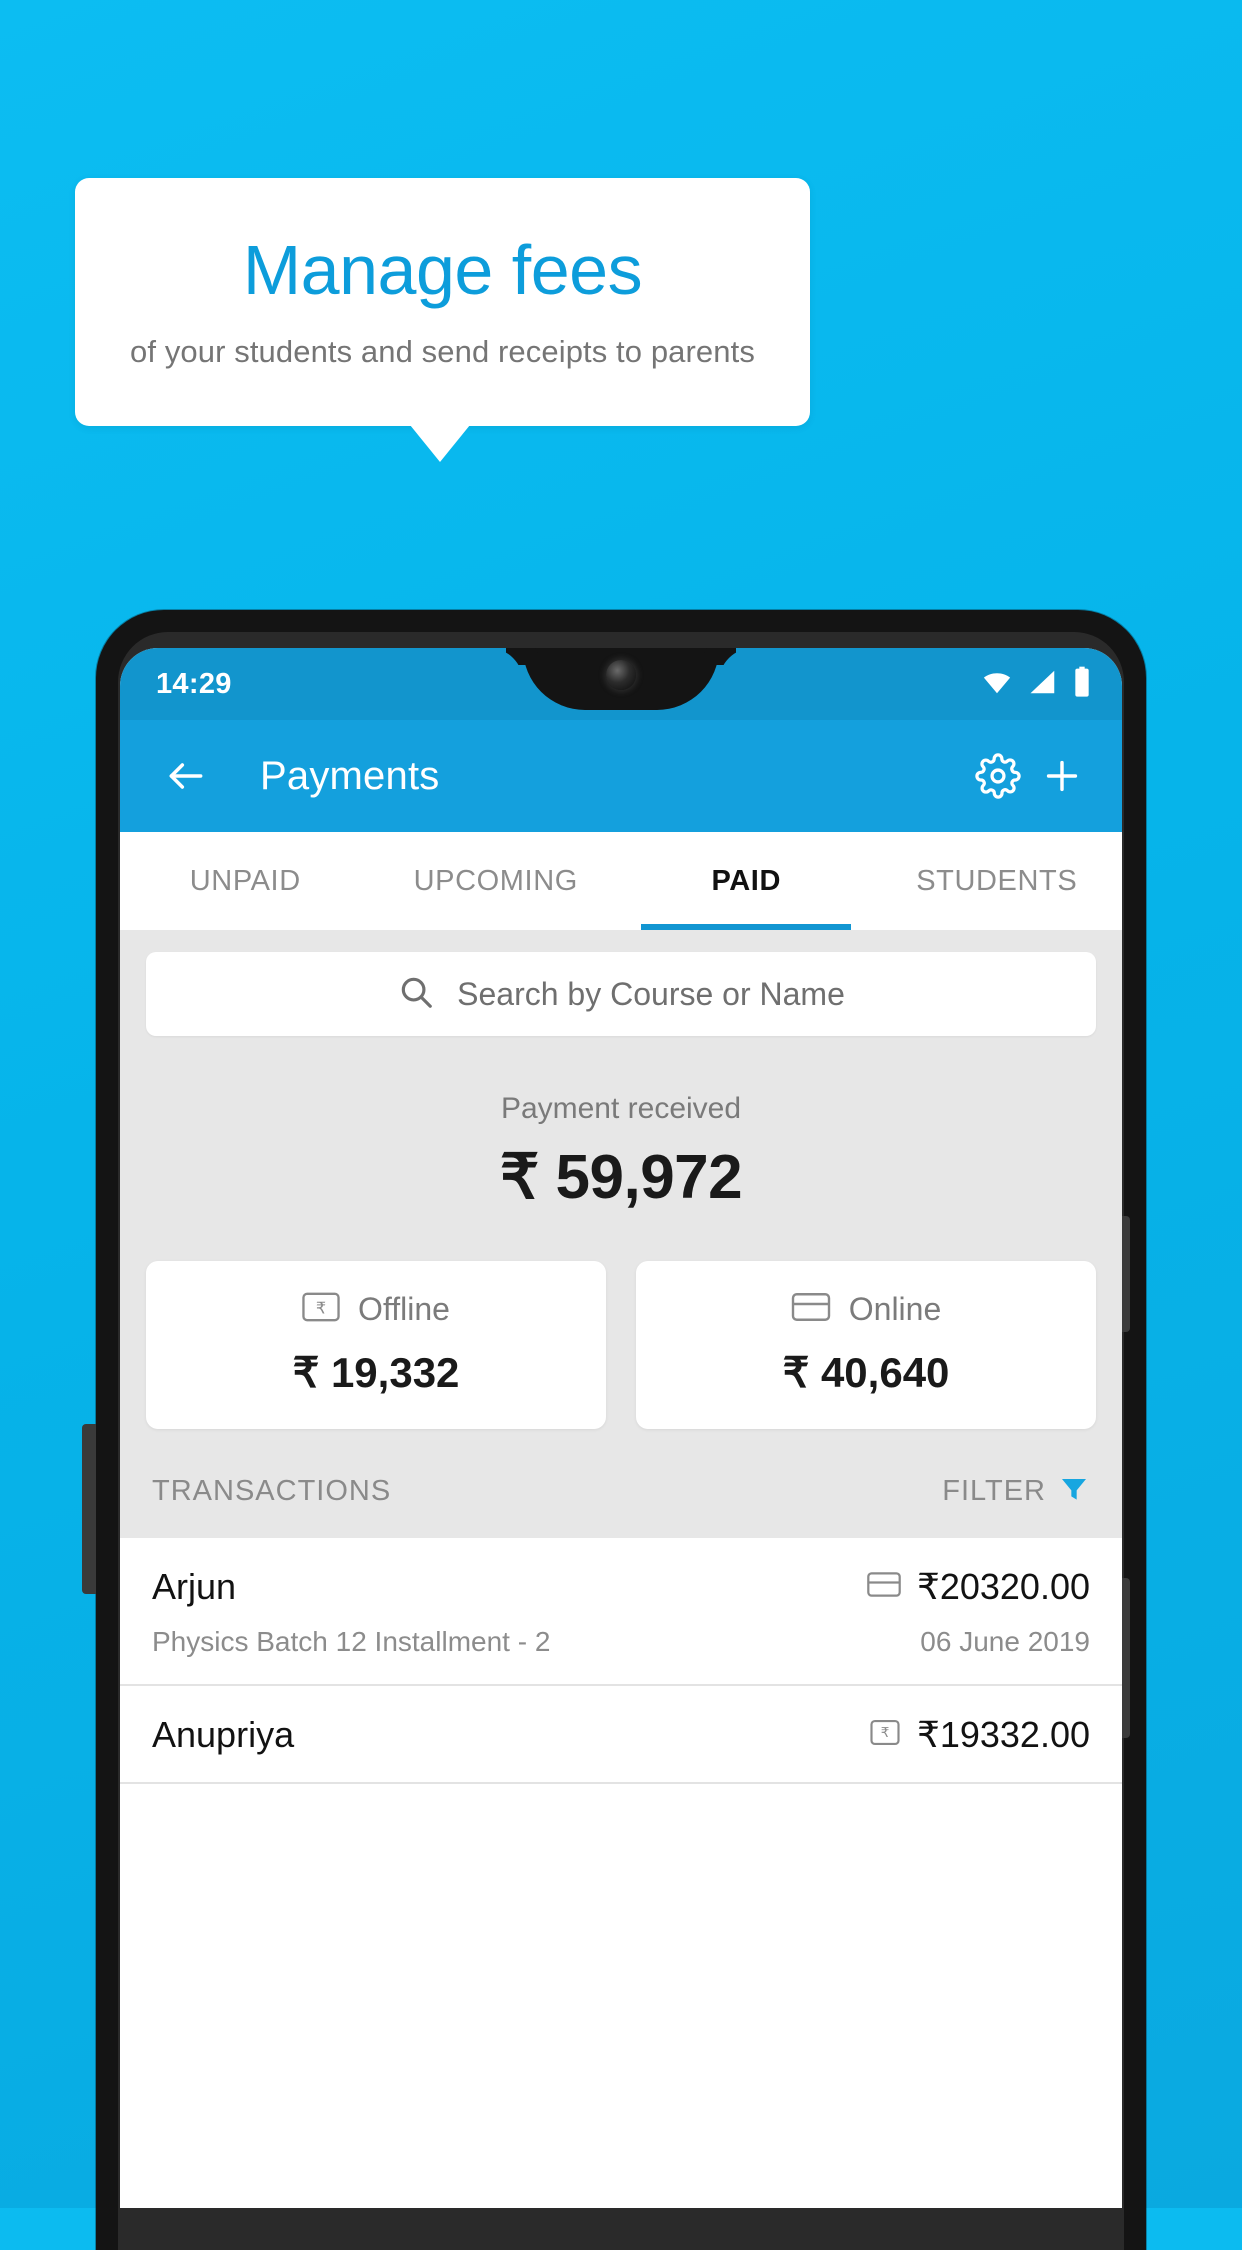  Describe the element at coordinates (350, 775) in the screenshot. I see `page-title: Payments` at that location.